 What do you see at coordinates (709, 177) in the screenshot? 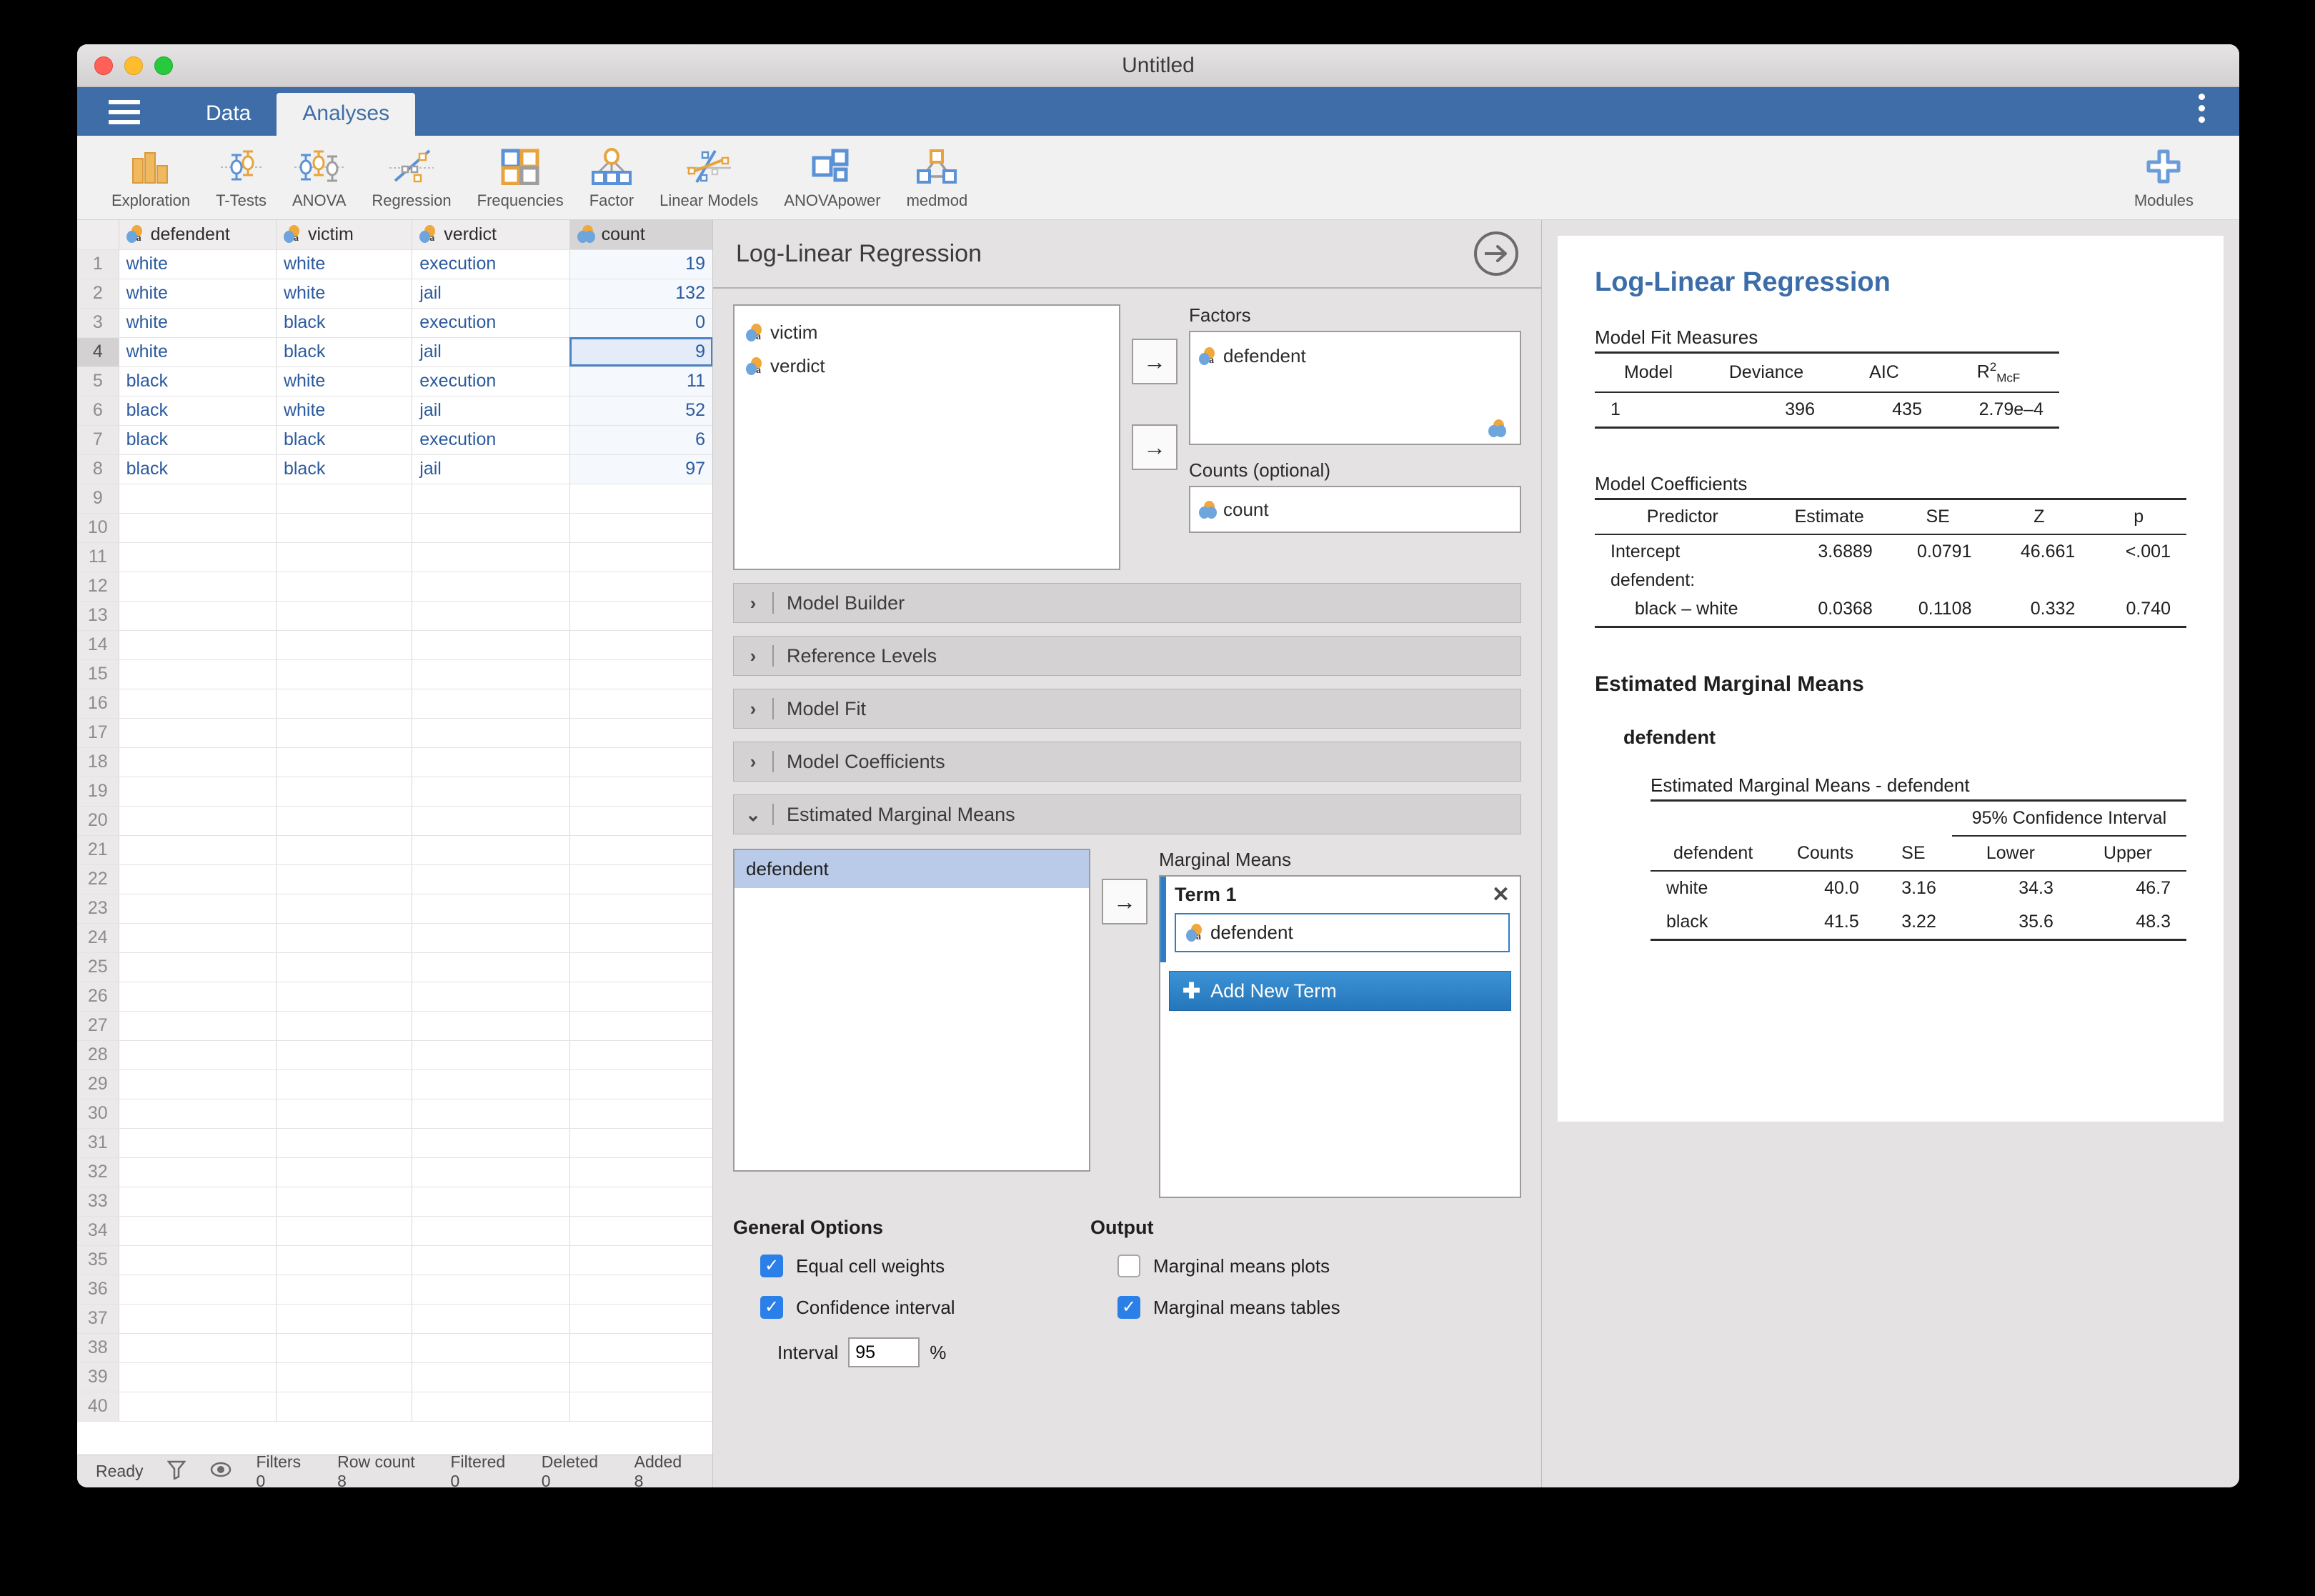
I see `ribbon-button-linear-models: Linear Models` at bounding box center [709, 177].